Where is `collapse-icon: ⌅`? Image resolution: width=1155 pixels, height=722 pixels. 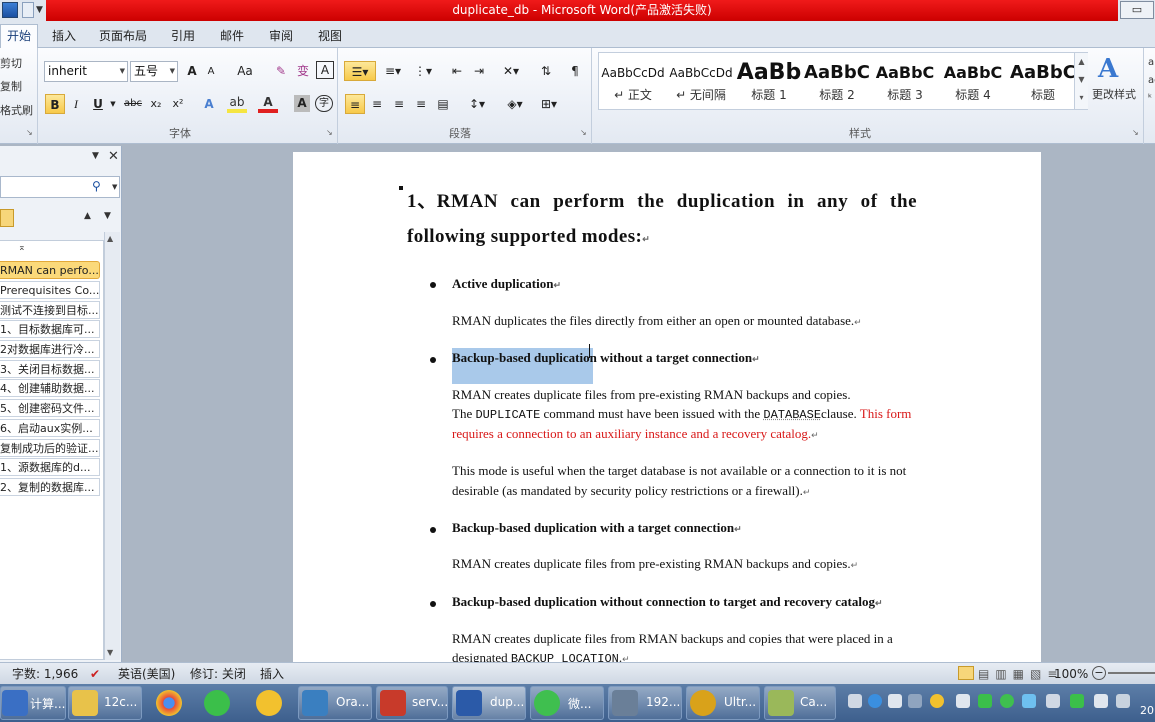 collapse-icon: ⌅ is located at coordinates (22, 248).